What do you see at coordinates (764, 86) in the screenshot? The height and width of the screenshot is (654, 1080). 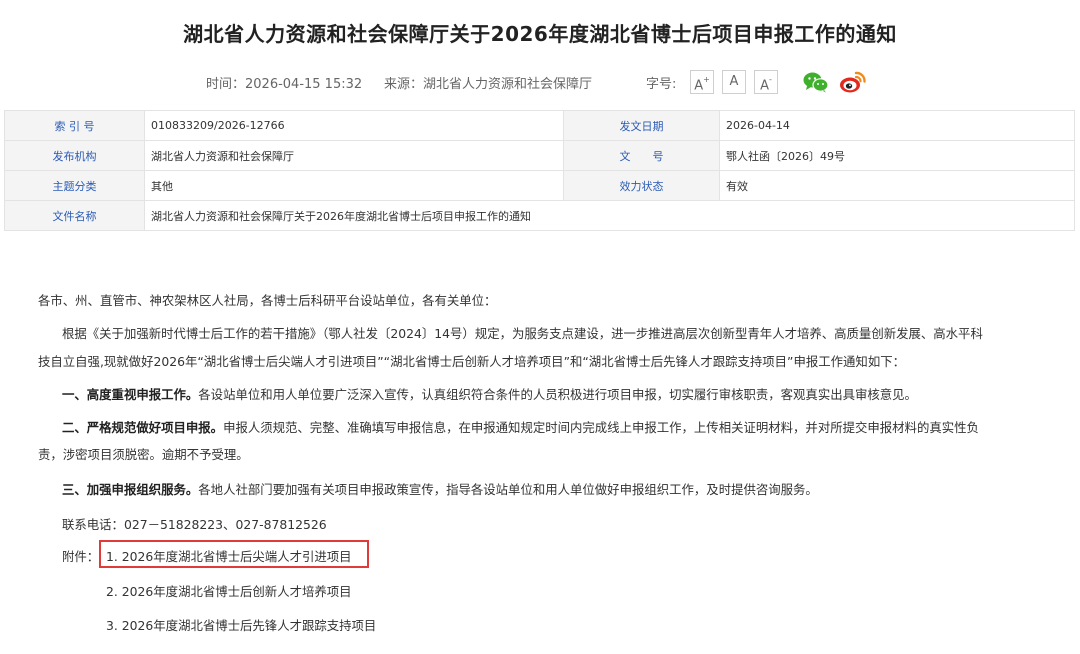 I see `font-size-small-label: A` at bounding box center [764, 86].